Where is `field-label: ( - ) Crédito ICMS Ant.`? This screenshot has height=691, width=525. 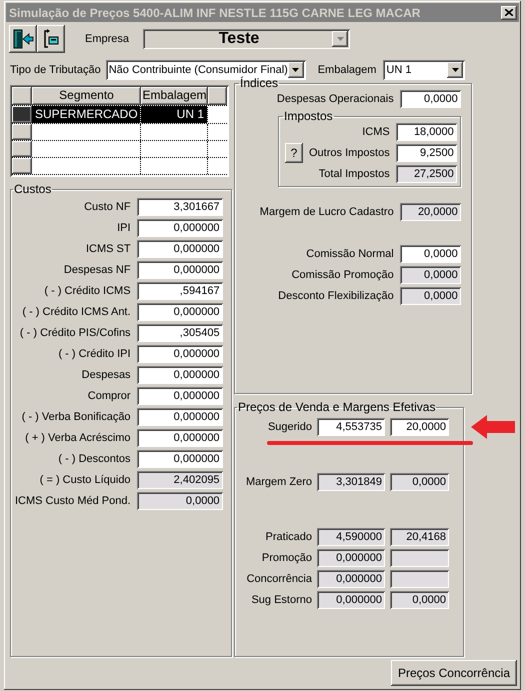
field-label: ( - ) Crédito ICMS Ant. is located at coordinates (76, 312).